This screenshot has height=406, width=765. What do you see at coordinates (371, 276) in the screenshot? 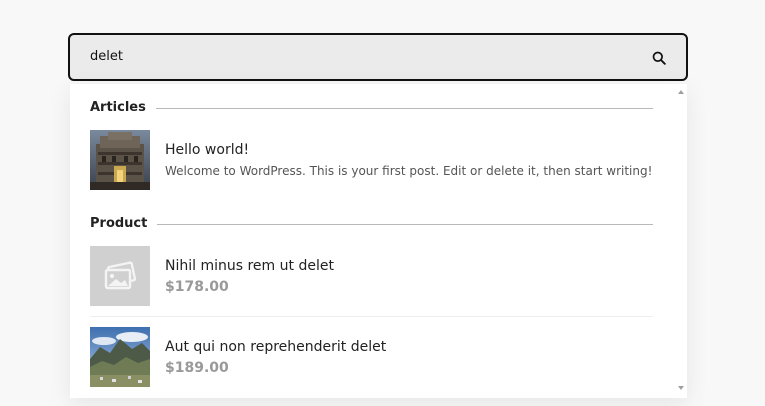
I see `result-item-product: Nihil minus rem ut delet $178.00` at bounding box center [371, 276].